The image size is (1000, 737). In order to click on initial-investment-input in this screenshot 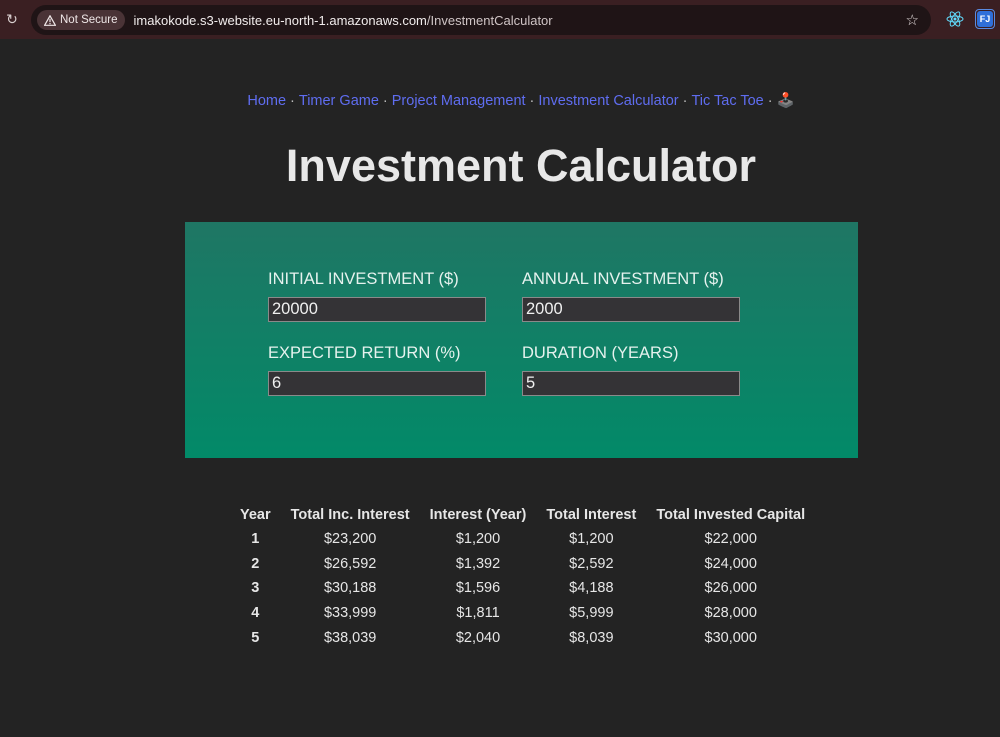, I will do `click(377, 309)`.